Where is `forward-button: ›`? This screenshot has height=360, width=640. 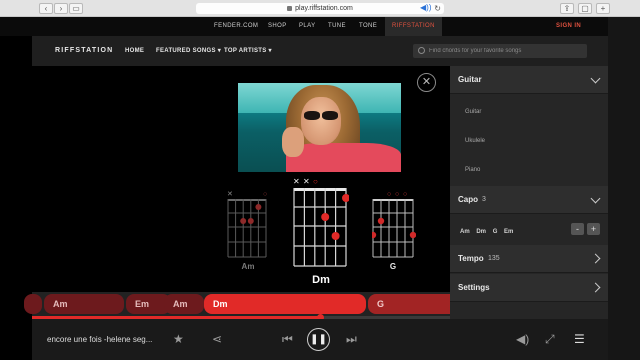 forward-button: › is located at coordinates (61, 8).